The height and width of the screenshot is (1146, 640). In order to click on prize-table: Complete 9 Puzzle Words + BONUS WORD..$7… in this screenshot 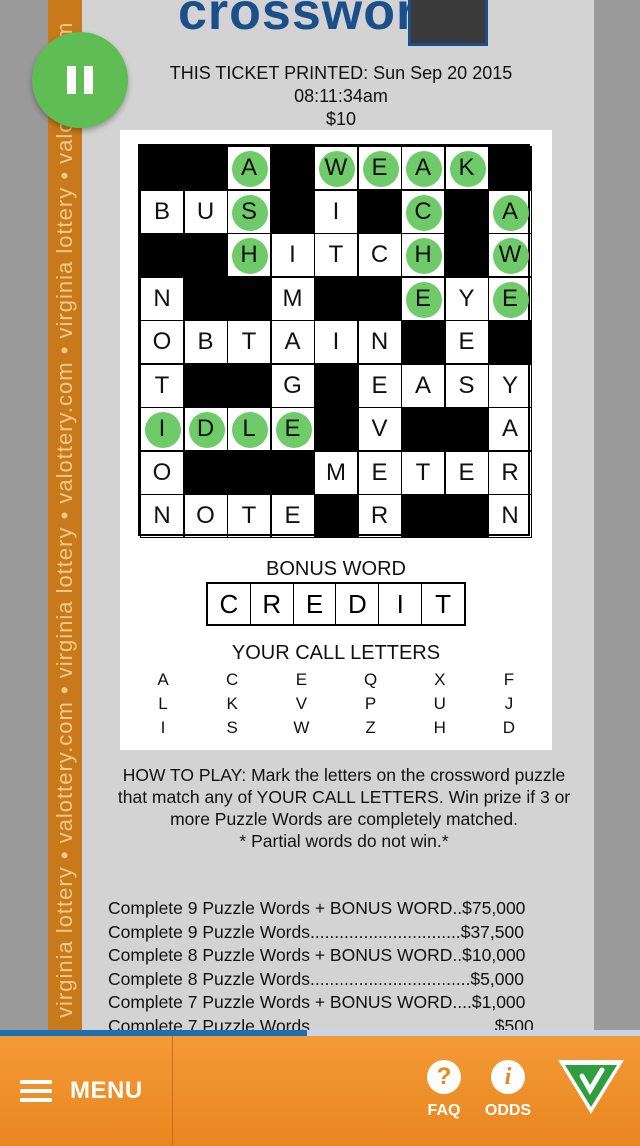, I will do `click(343, 967)`.